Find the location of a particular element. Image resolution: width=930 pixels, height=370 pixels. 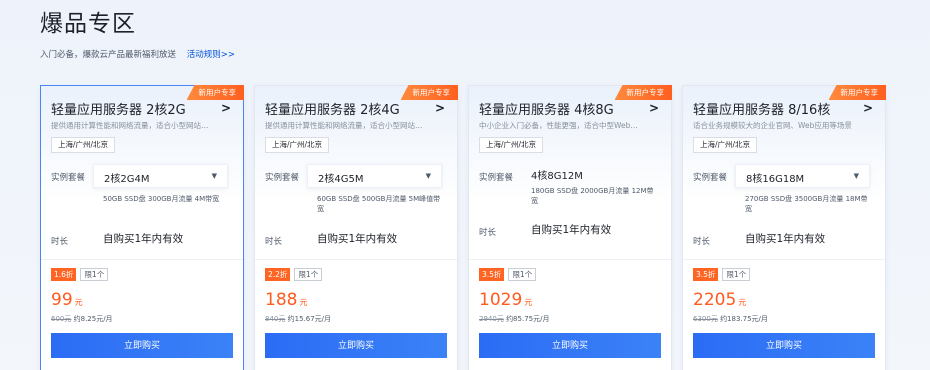

product-name: 轻量应用服务器 2核2G is located at coordinates (142, 108).